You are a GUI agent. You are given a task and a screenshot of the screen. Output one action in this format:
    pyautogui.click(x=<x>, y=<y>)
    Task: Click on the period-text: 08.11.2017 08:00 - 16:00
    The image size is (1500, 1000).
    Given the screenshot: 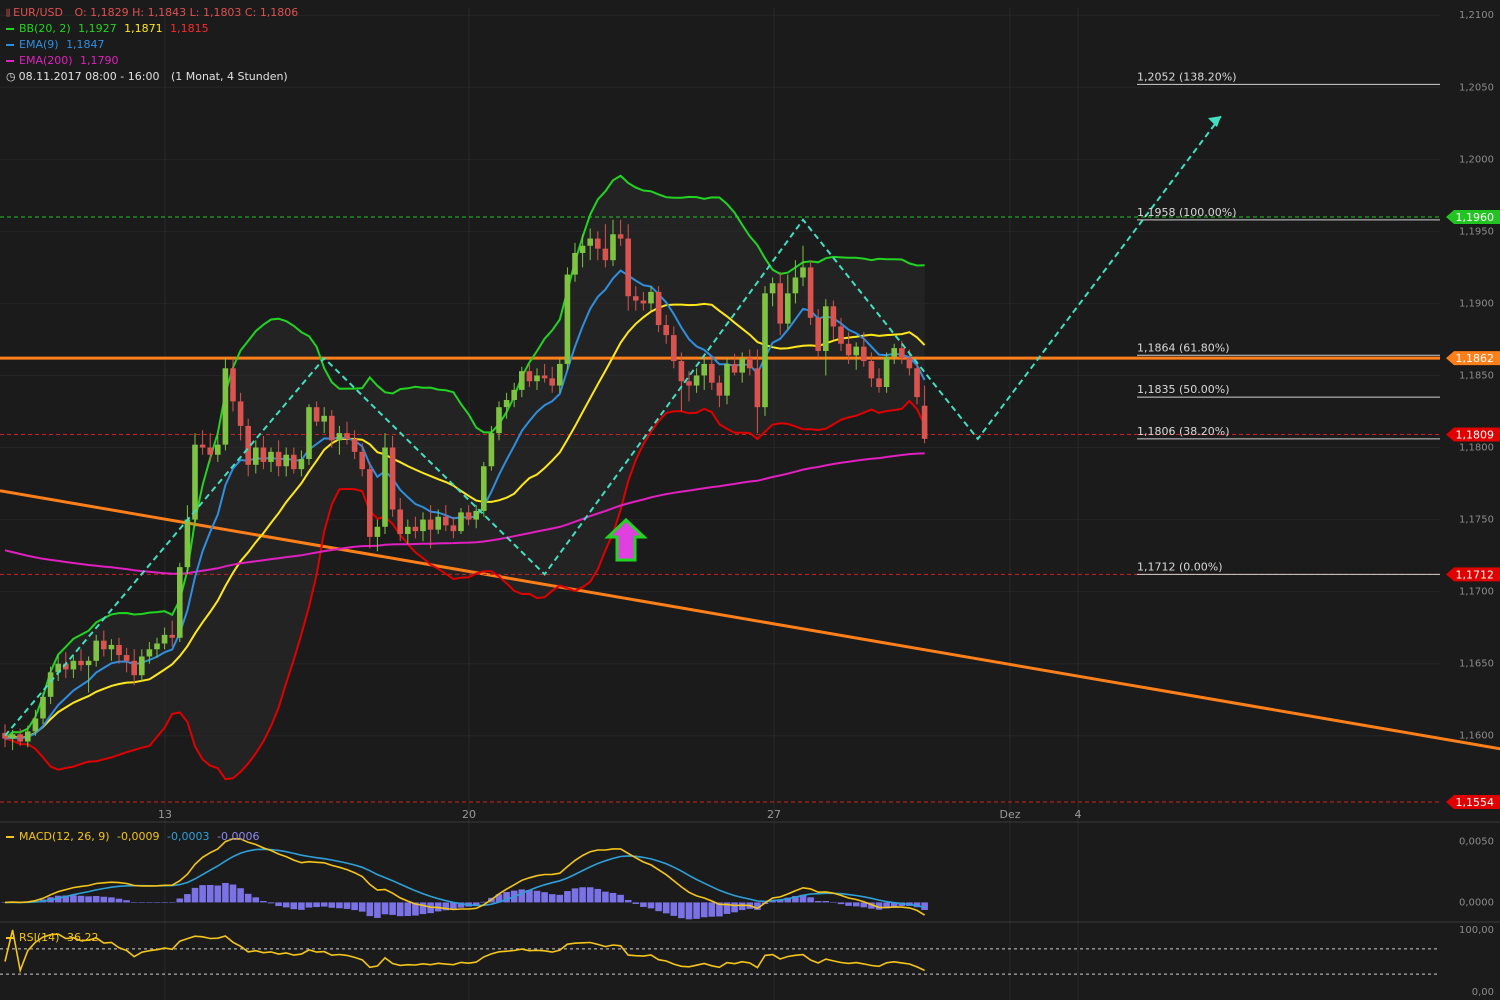 What is the action you would take?
    pyautogui.click(x=89, y=76)
    